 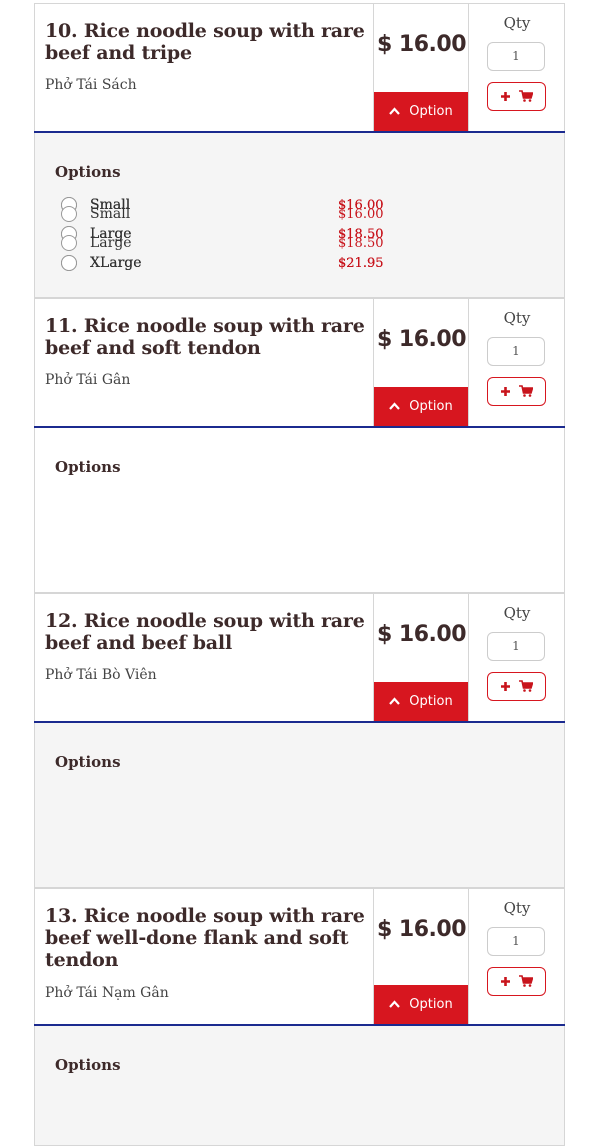 I want to click on option-name: Large, so click(x=111, y=243).